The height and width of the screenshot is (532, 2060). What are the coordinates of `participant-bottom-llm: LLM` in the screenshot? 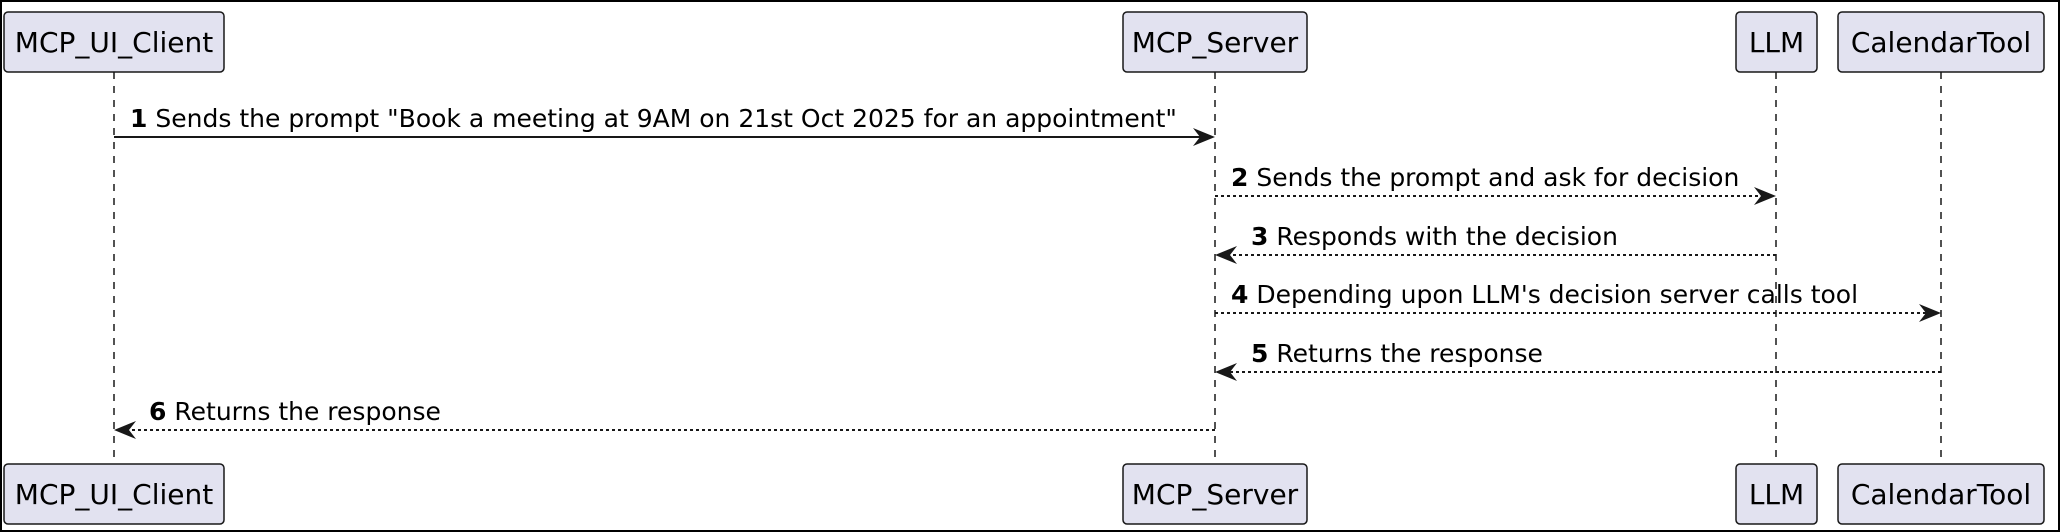 It's located at (1776, 494).